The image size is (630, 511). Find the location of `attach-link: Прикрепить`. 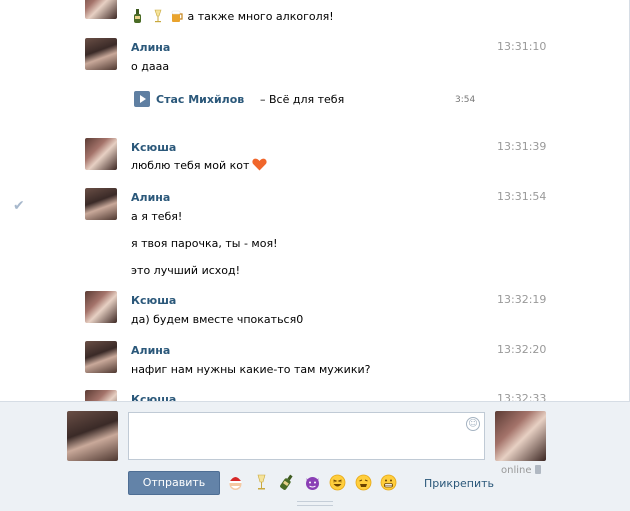

attach-link: Прикрепить is located at coordinates (459, 483).